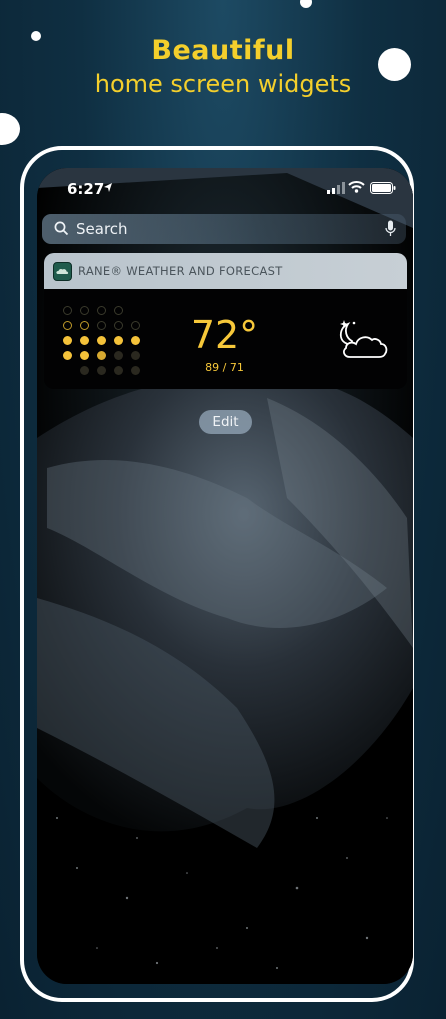 This screenshot has width=446, height=1019. What do you see at coordinates (224, 335) in the screenshot?
I see `current-temperature: 72°` at bounding box center [224, 335].